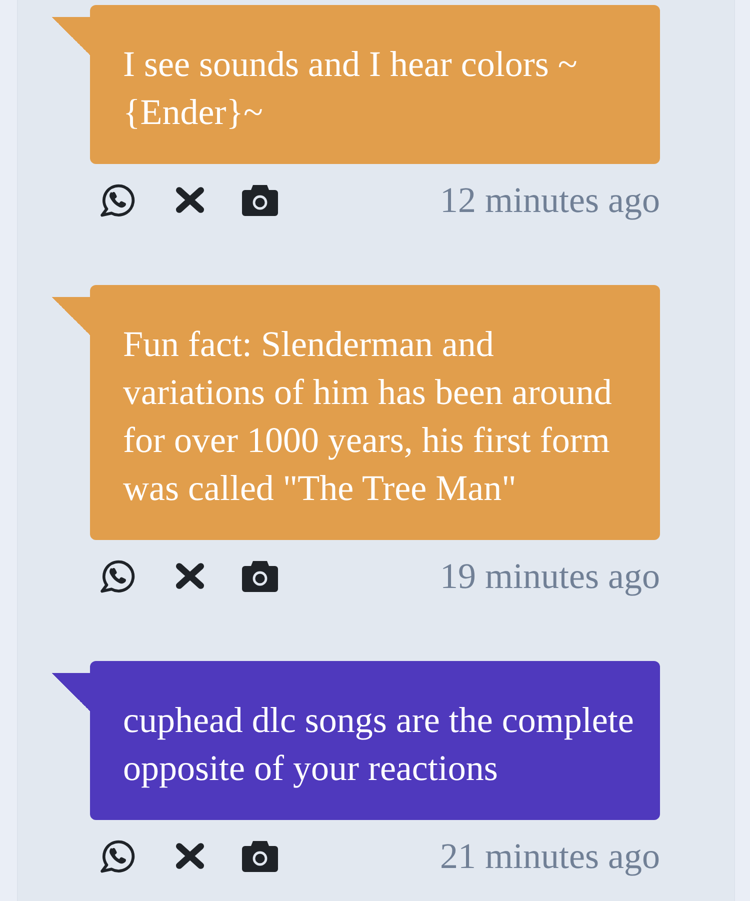  I want to click on message-text: Fun fact: Slenderman and variations of him has been around for over 1000 years, his first form was called "The Tree Man", so click(368, 416).